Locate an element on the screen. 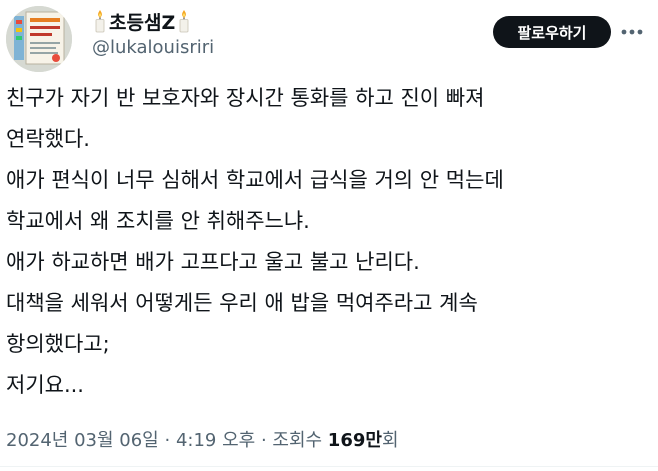 This screenshot has width=658, height=471. display-name: 초등샘Z is located at coordinates (142, 21).